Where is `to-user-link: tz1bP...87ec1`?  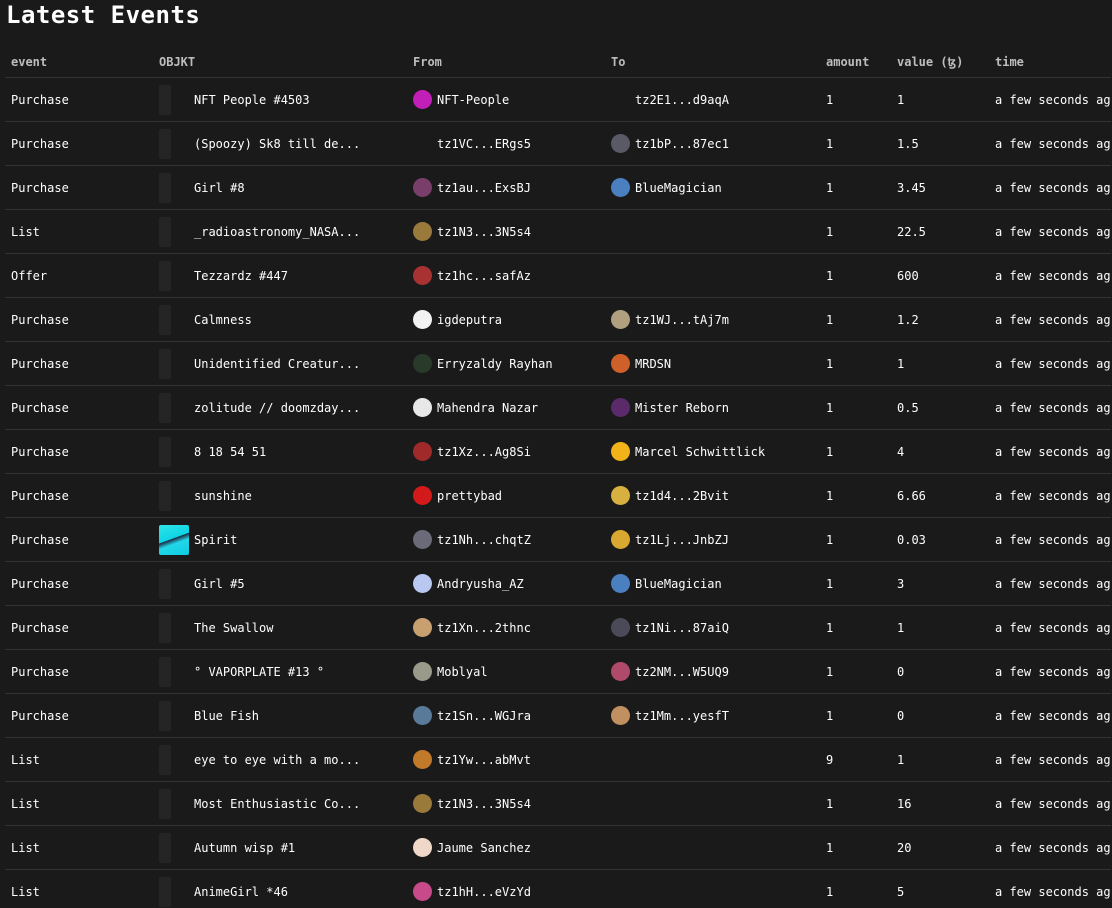 to-user-link: tz1bP...87ec1 is located at coordinates (682, 144).